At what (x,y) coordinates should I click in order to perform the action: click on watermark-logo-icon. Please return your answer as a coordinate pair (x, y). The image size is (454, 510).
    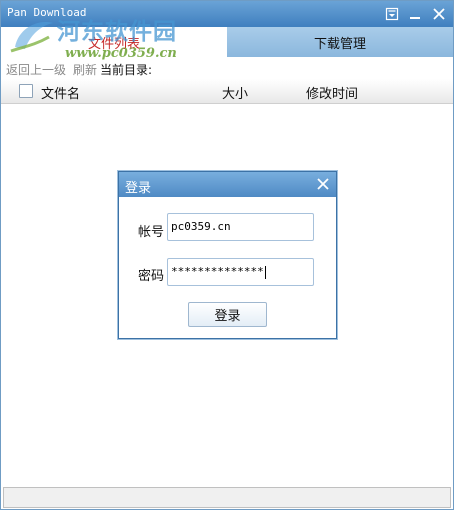
    Looking at the image, I should click on (31, 37).